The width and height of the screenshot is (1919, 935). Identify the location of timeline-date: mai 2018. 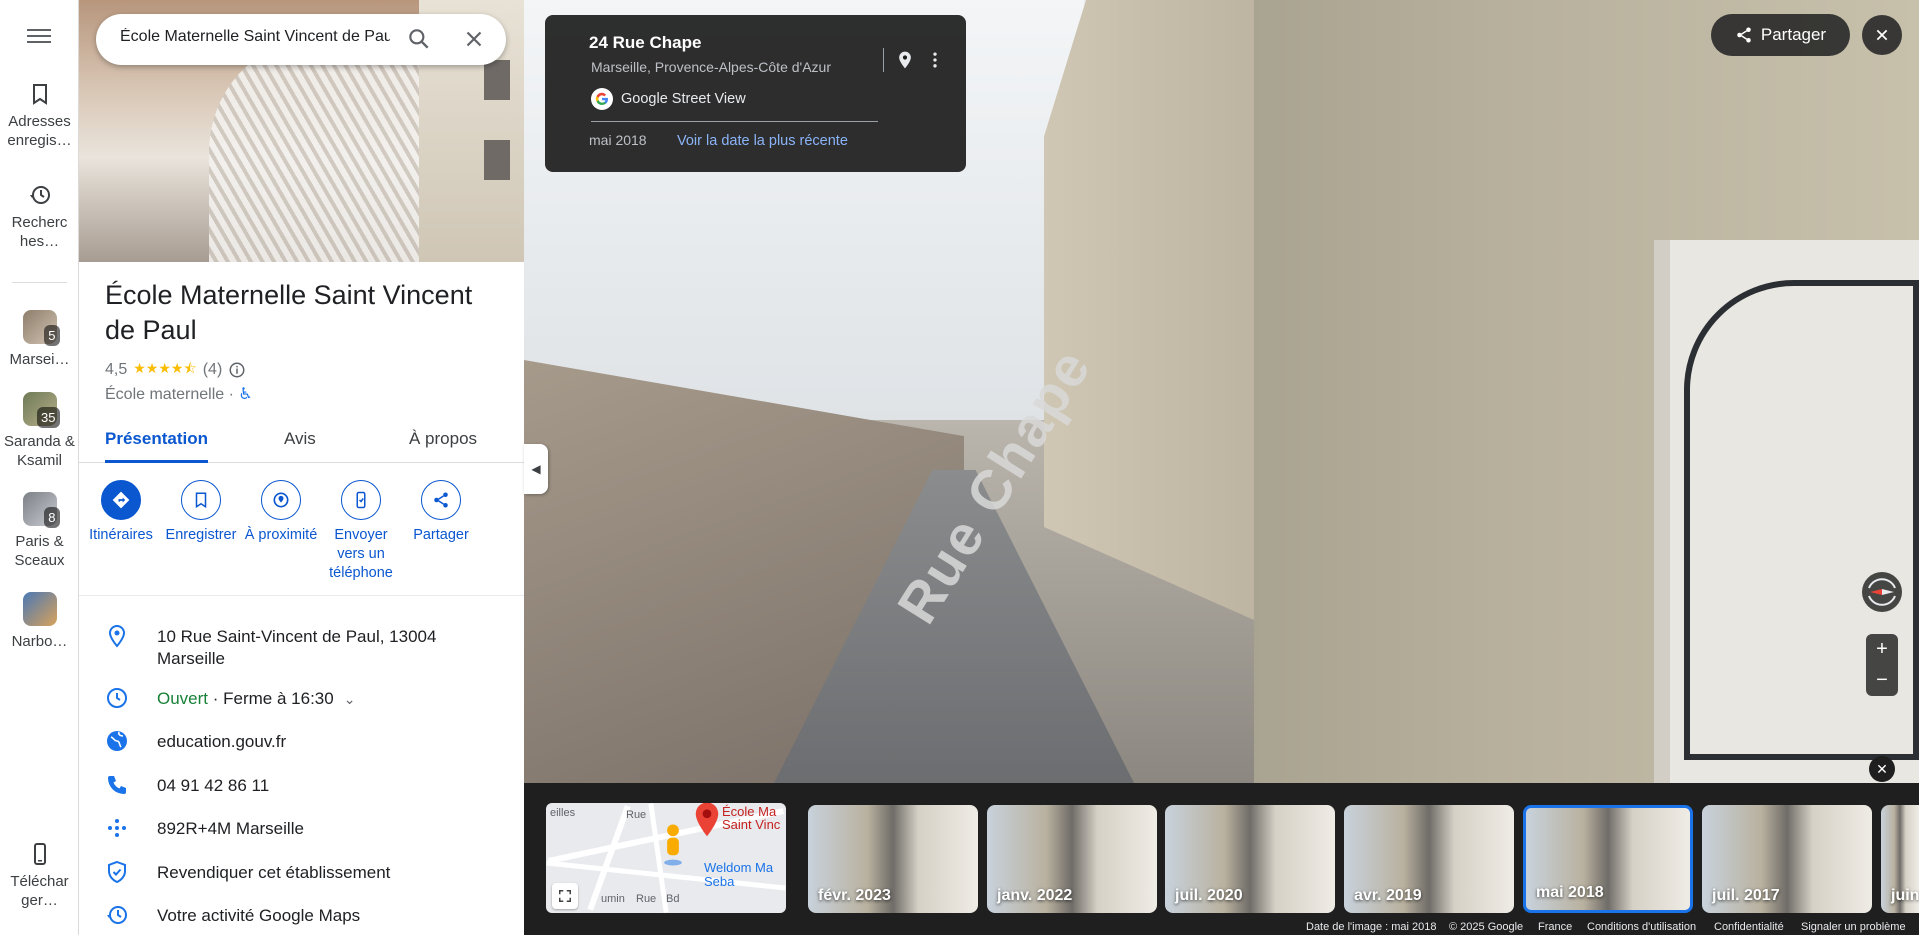
(1570, 892).